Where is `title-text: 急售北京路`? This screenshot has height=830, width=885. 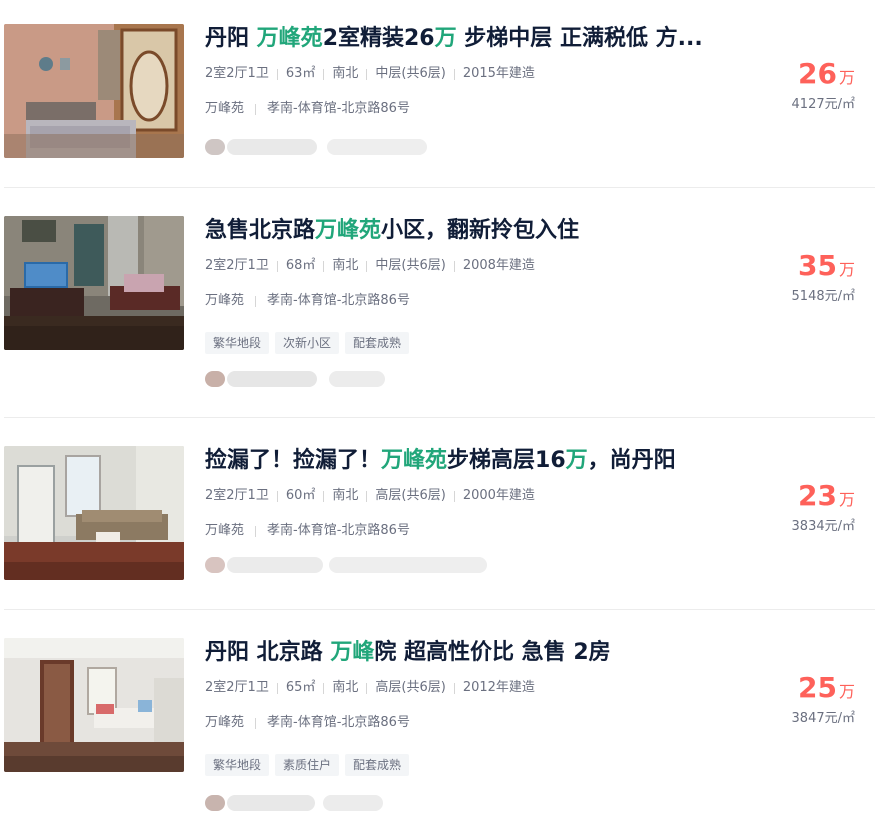 title-text: 急售北京路 is located at coordinates (260, 230).